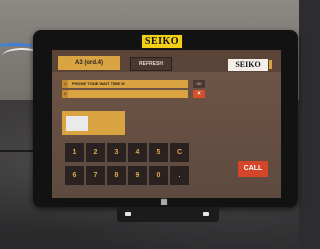 This screenshot has height=249, width=320. Describe the element at coordinates (164, 202) in the screenshot. I see `windows-icon: ▦` at that location.